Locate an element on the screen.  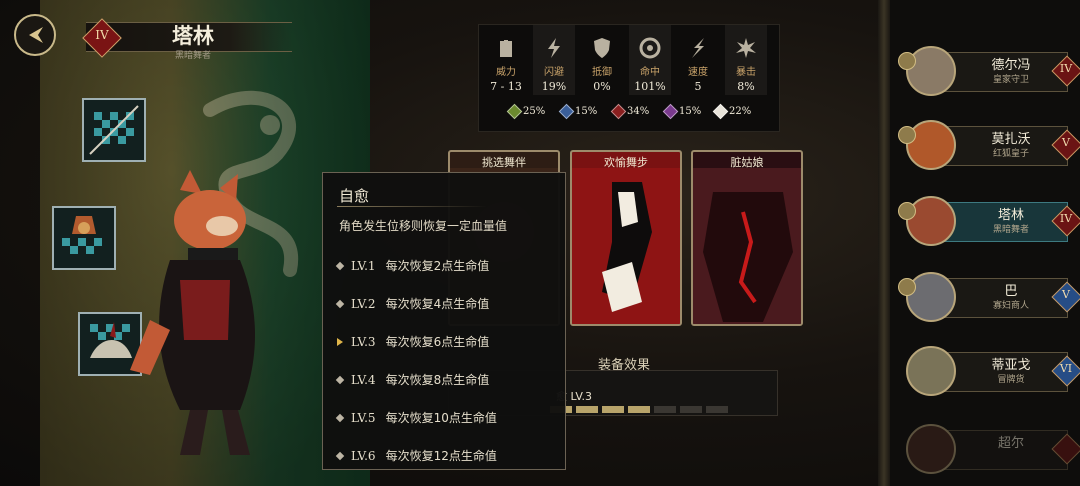
fist-icon is located at coordinates (506, 48).